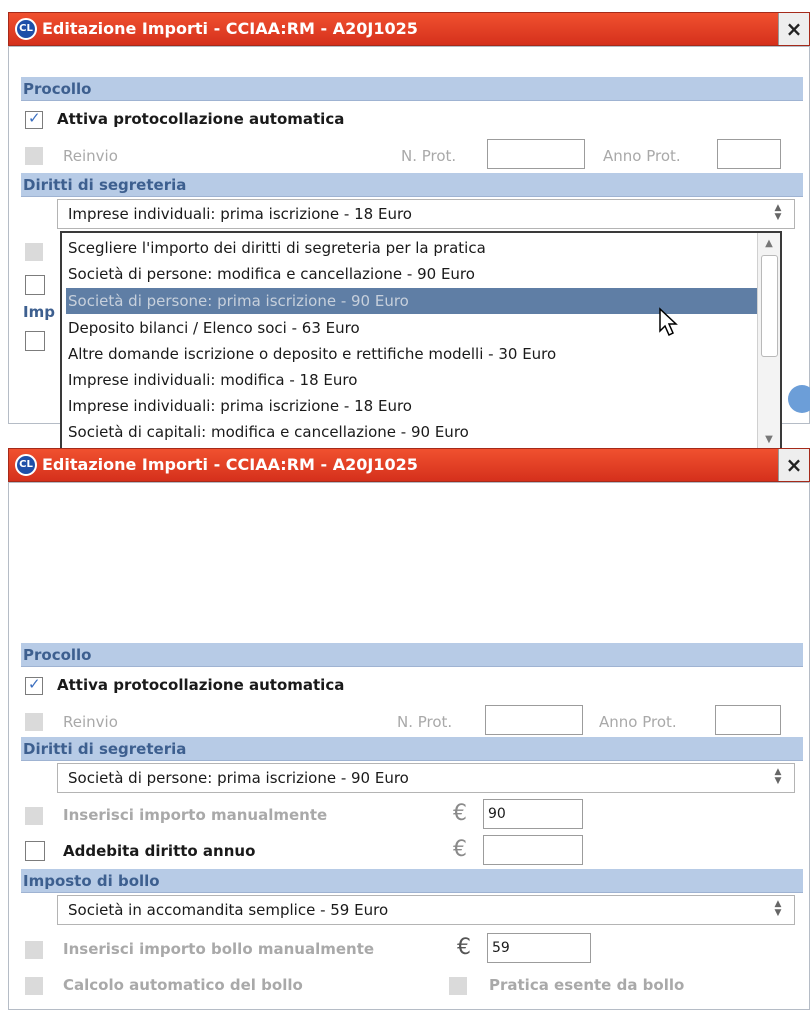 The width and height of the screenshot is (810, 1010). I want to click on manual-diritti-label: Inserisci importo manualmente, so click(195, 815).